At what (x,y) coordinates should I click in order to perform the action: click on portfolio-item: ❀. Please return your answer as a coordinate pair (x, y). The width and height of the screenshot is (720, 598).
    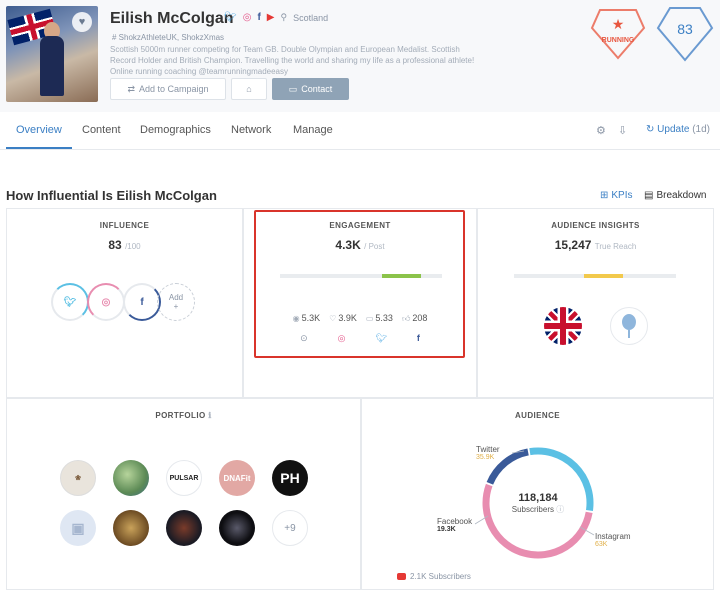
    Looking at the image, I should click on (78, 478).